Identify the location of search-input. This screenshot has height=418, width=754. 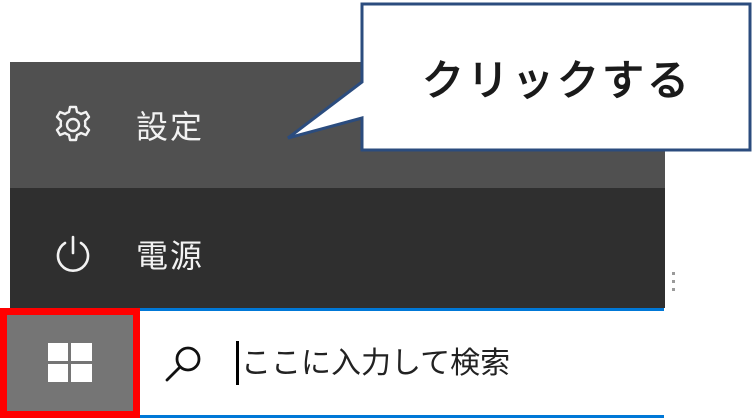
(431, 363).